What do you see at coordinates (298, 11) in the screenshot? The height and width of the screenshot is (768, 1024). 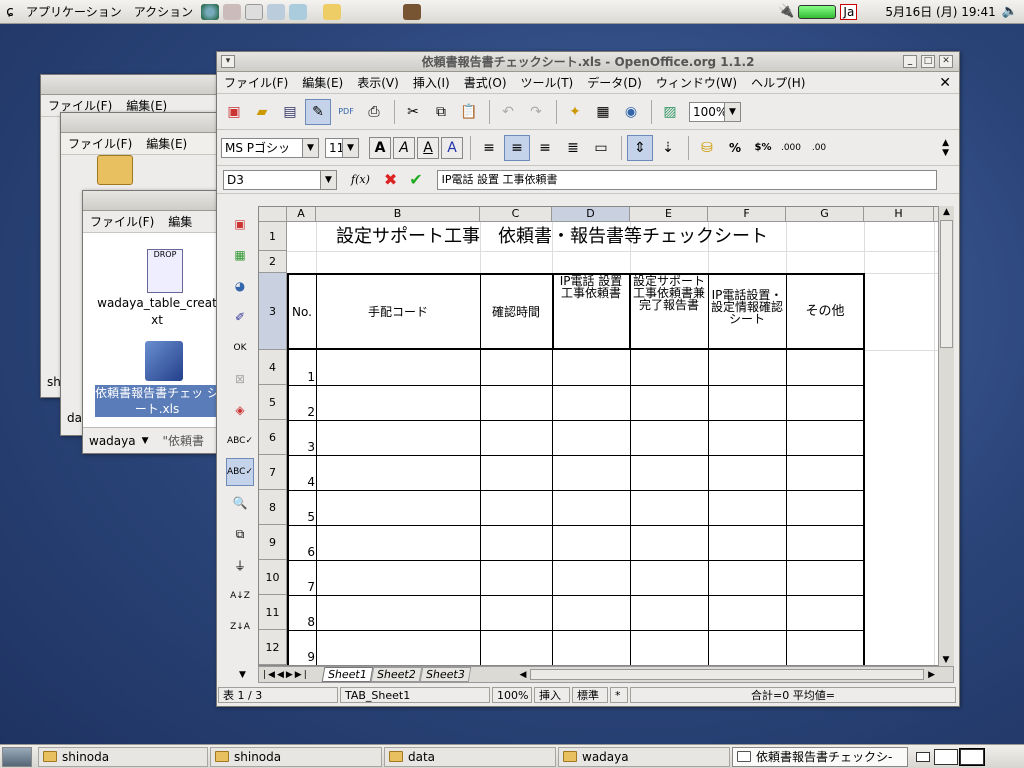 I see `impress-icon` at bounding box center [298, 11].